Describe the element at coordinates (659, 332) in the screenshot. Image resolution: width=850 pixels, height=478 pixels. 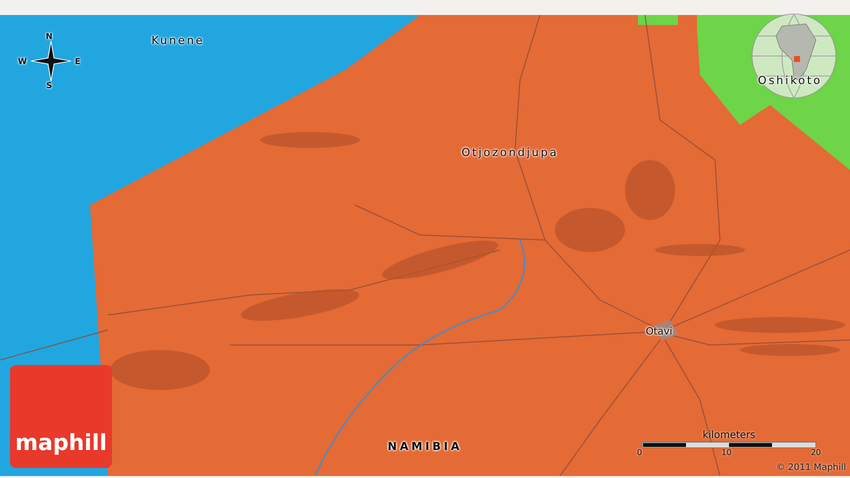
I see `town-label: Otavi` at that location.